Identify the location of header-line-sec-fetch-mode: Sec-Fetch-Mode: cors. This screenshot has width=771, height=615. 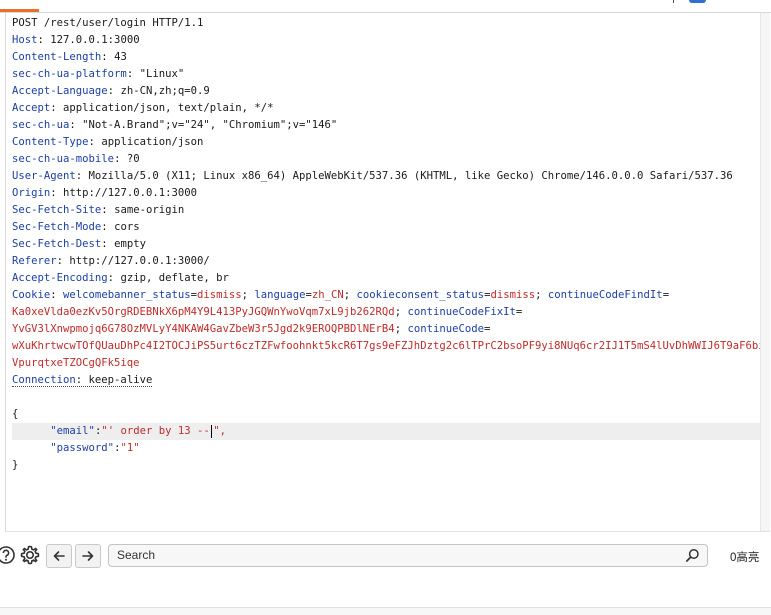
(76, 227).